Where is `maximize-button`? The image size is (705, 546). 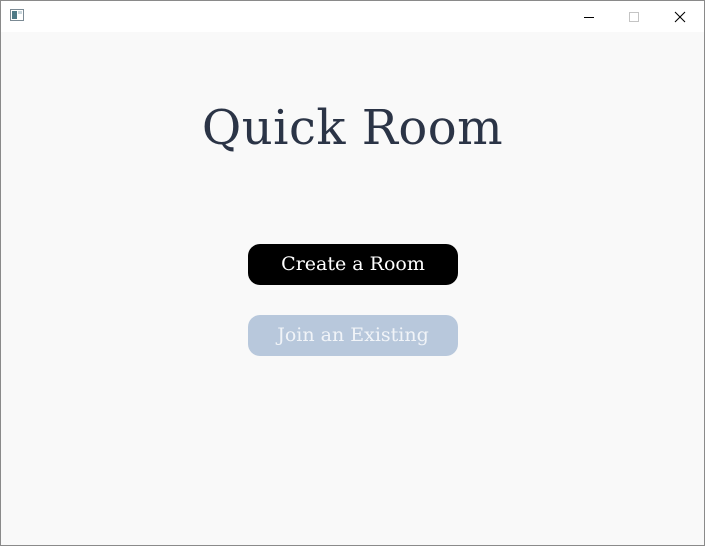 maximize-button is located at coordinates (634, 16).